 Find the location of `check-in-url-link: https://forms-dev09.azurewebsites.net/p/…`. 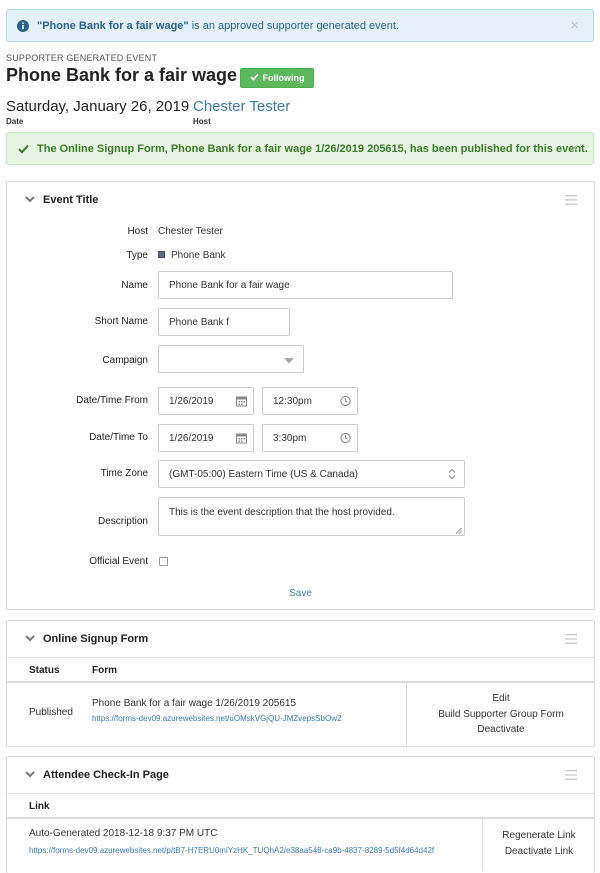

check-in-url-link: https://forms-dev09.azurewebsites.net/p/… is located at coordinates (231, 850).